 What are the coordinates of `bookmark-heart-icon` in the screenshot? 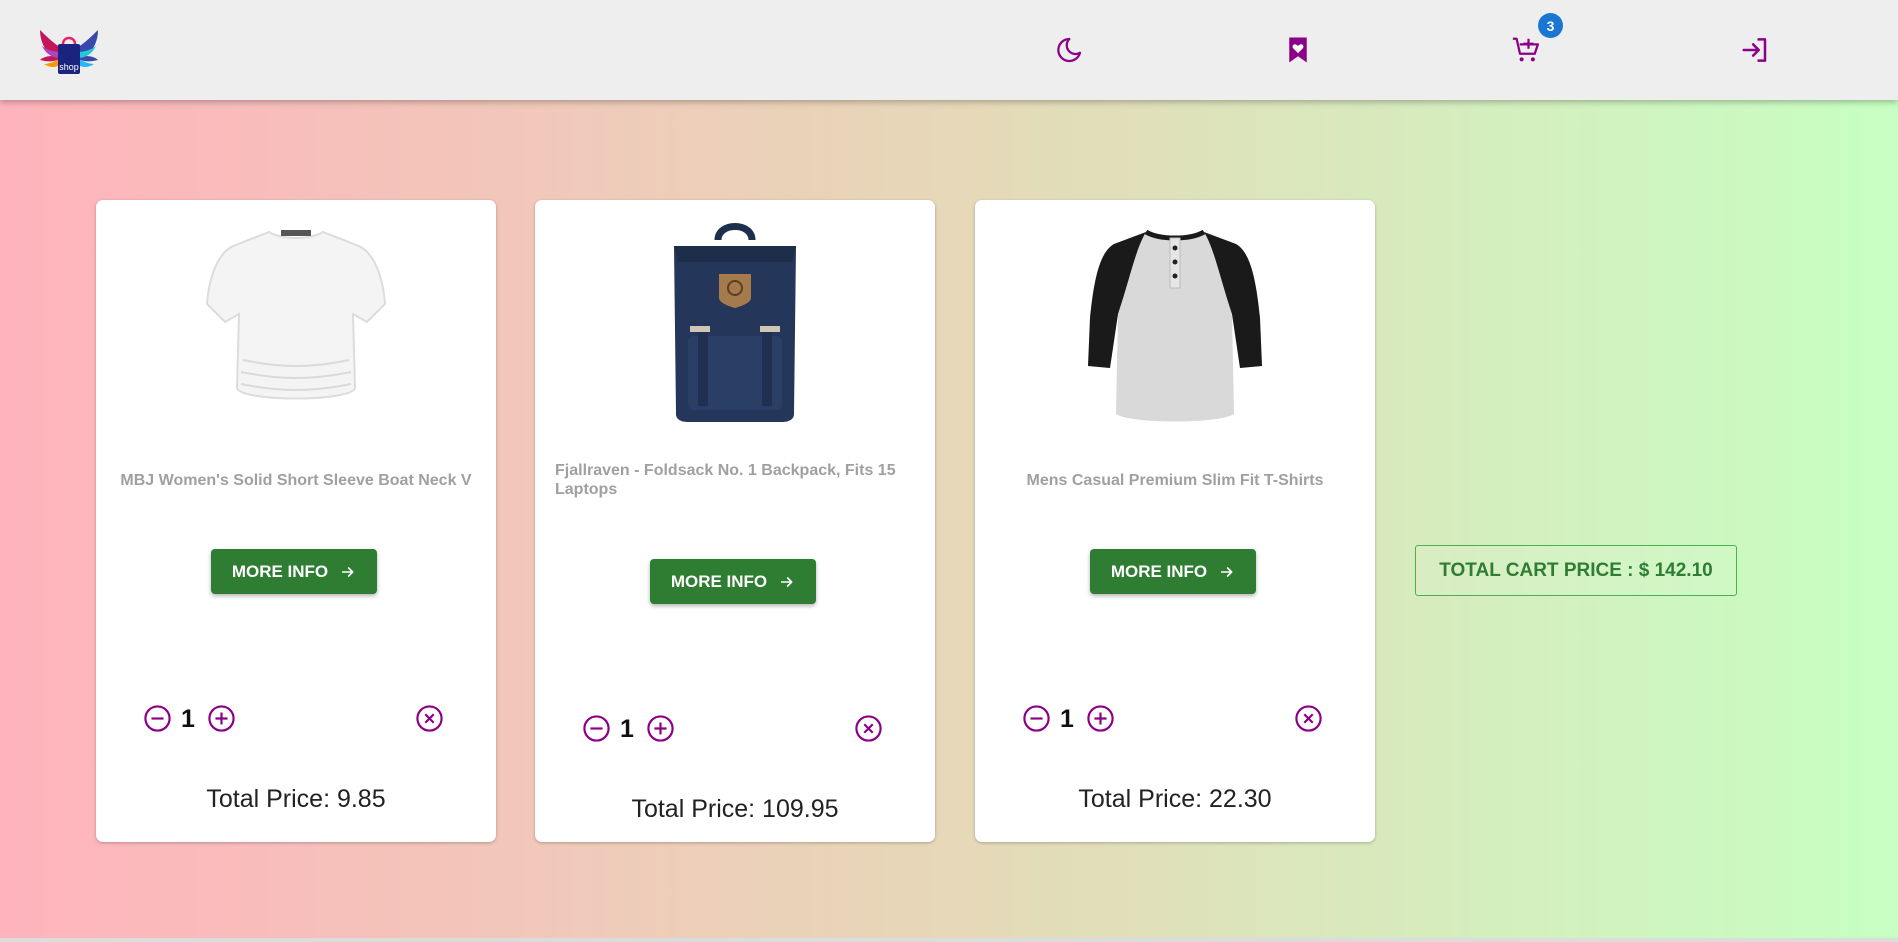 It's located at (1298, 50).